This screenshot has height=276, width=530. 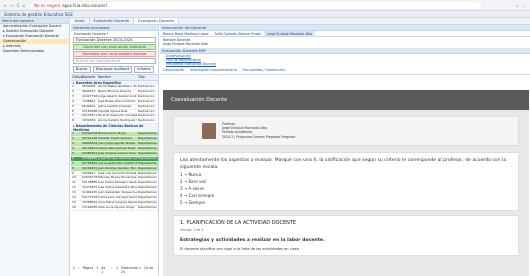 I want to click on col-header: Cédula, so click(x=77, y=77).